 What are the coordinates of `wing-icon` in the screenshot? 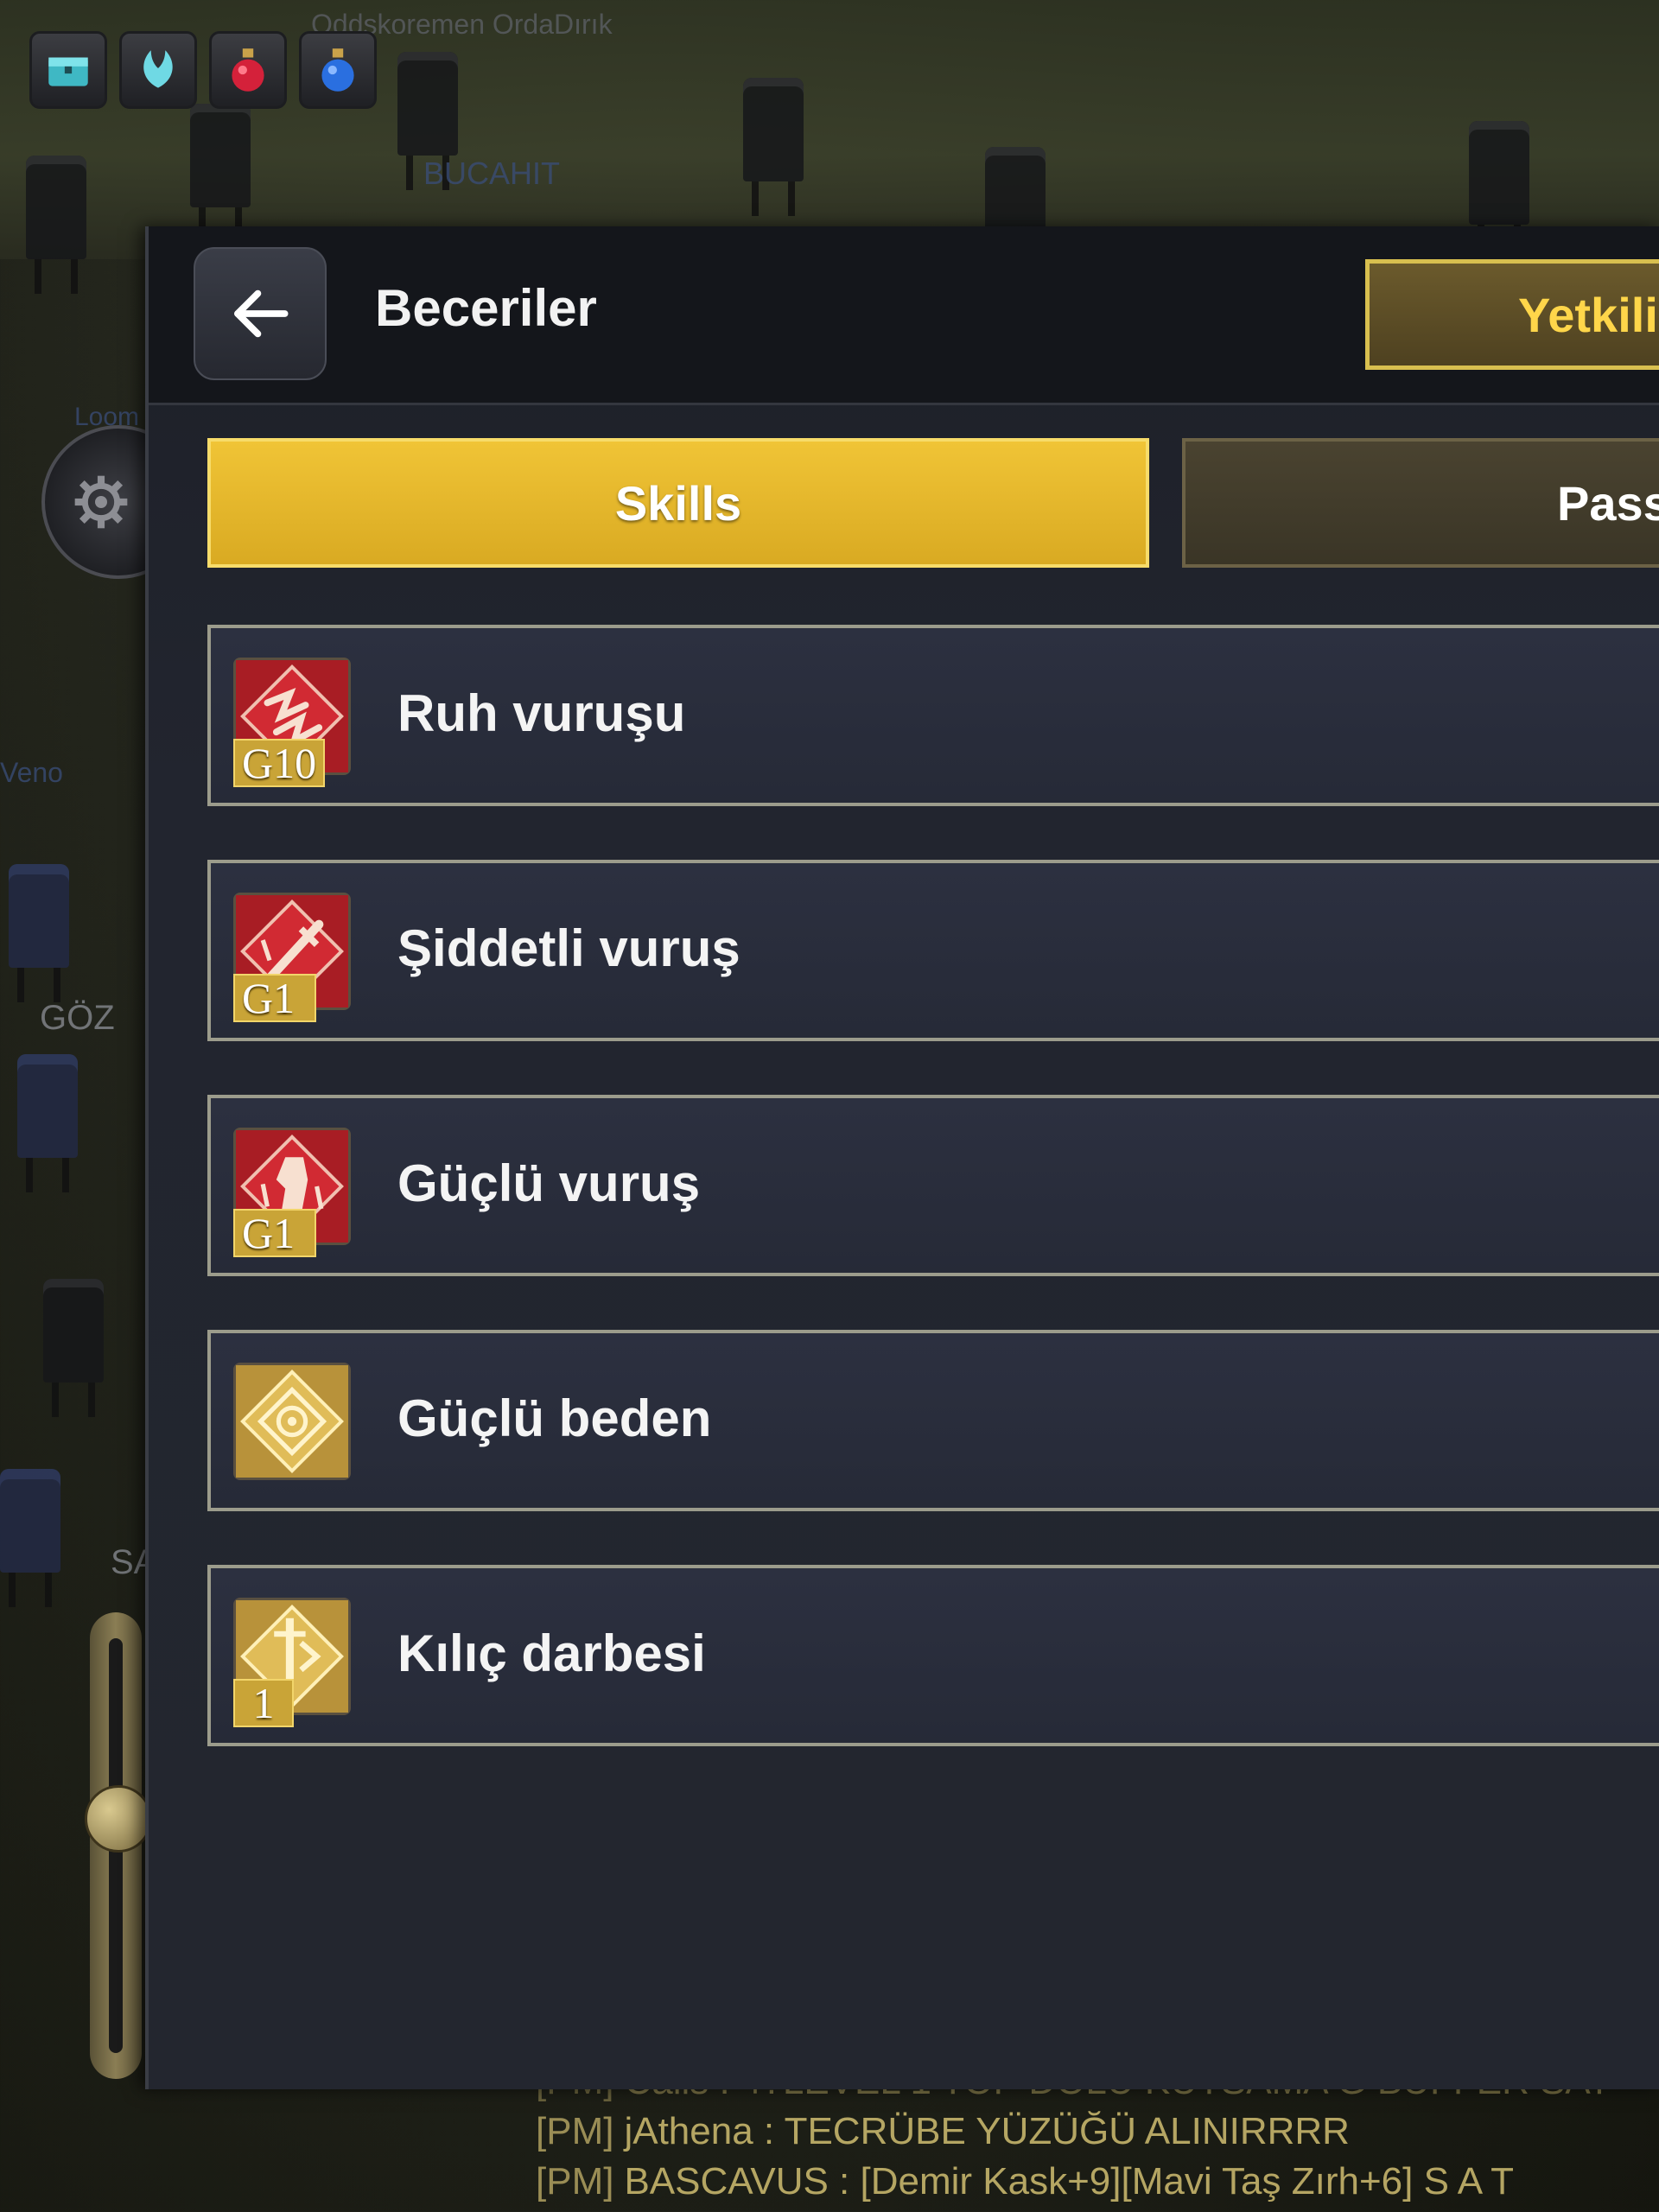 It's located at (158, 70).